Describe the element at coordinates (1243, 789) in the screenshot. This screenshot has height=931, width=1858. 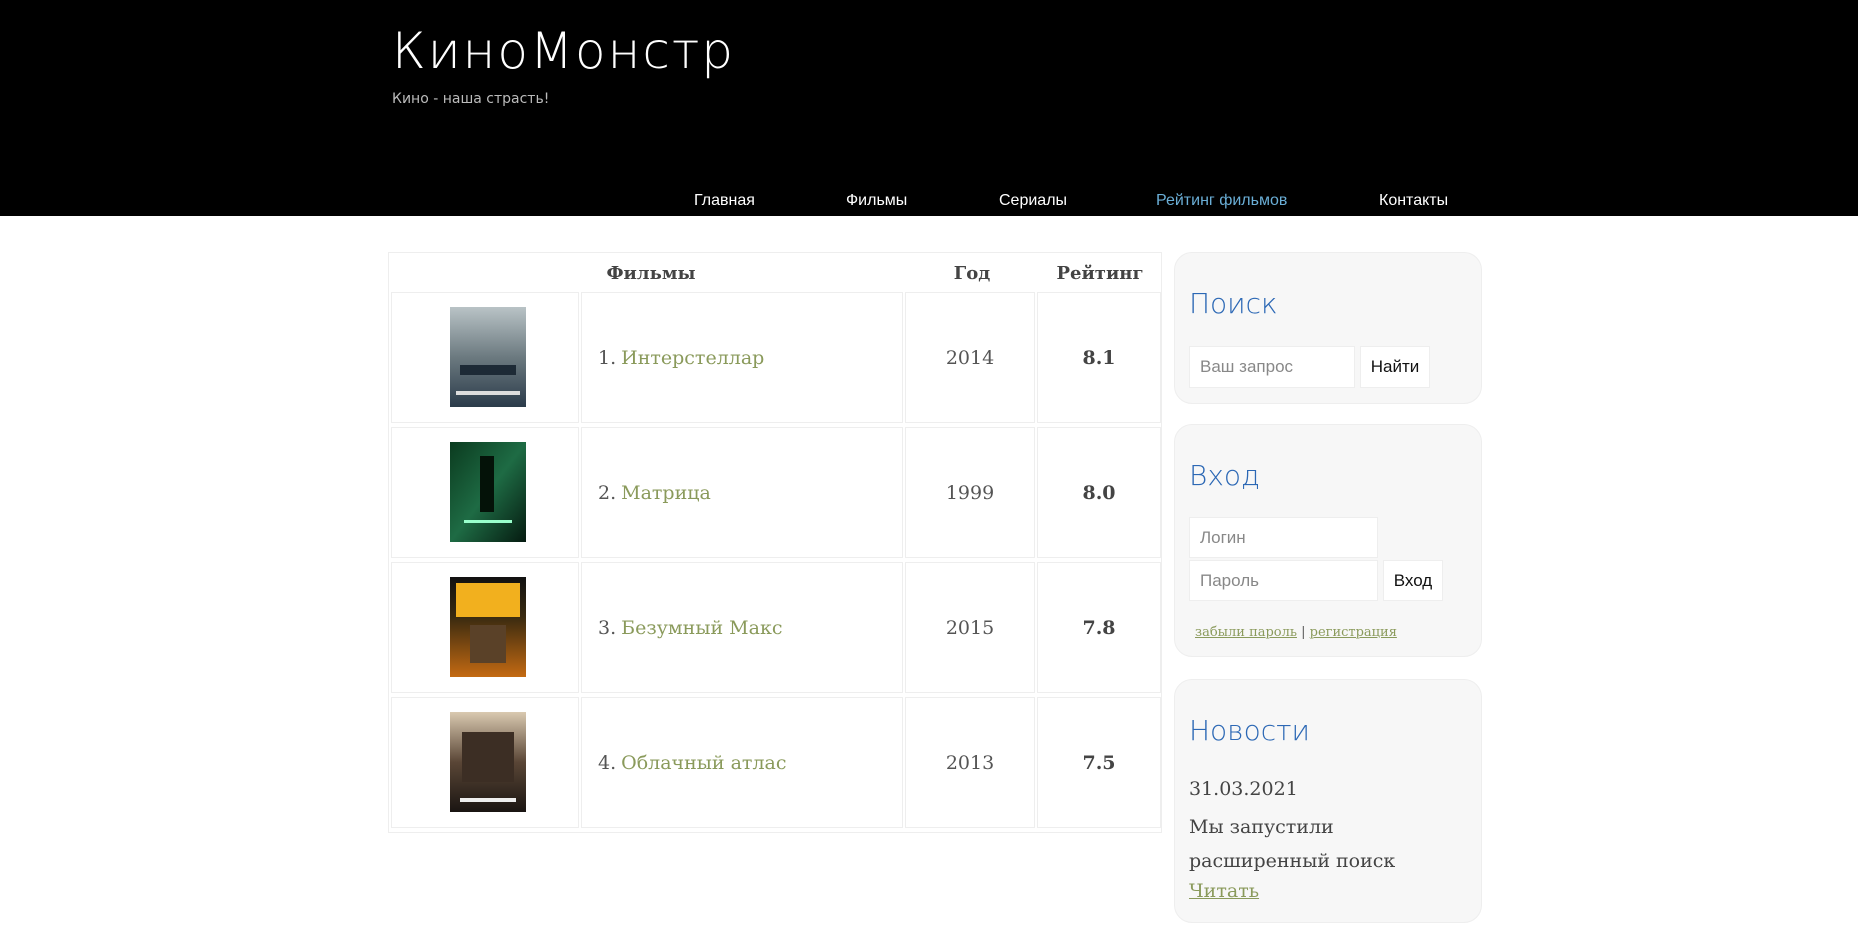
I see `news-date: 31.03.2021` at that location.